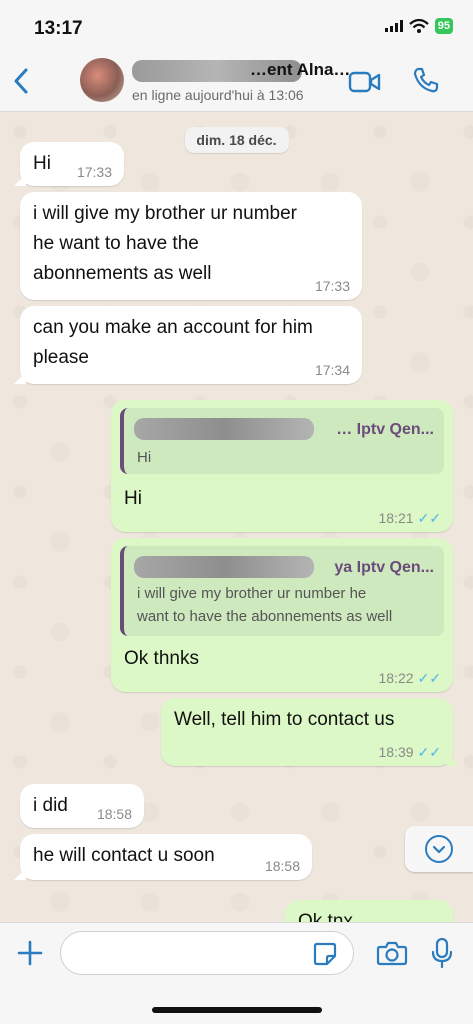 The image size is (473, 1024). What do you see at coordinates (30, 953) in the screenshot?
I see `plus-icon` at bounding box center [30, 953].